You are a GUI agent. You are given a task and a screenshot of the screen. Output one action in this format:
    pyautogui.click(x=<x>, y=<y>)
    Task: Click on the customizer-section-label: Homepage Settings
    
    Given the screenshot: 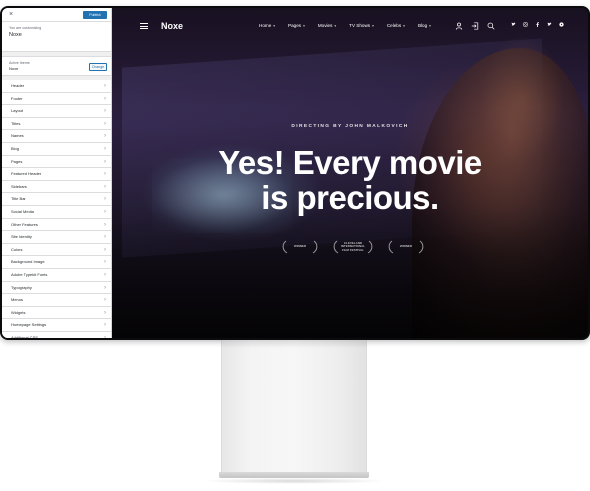 What is the action you would take?
    pyautogui.click(x=29, y=325)
    